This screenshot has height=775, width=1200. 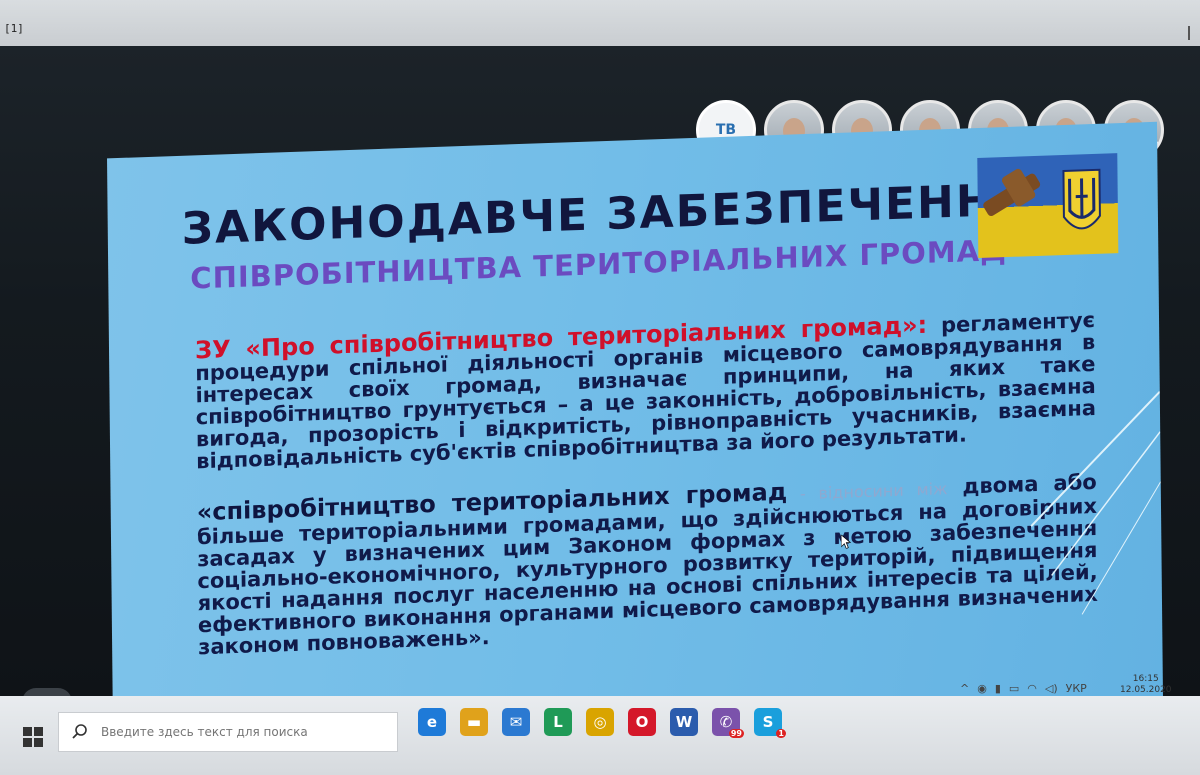 I want to click on tray-battery-icon: ▮, so click(x=998, y=688).